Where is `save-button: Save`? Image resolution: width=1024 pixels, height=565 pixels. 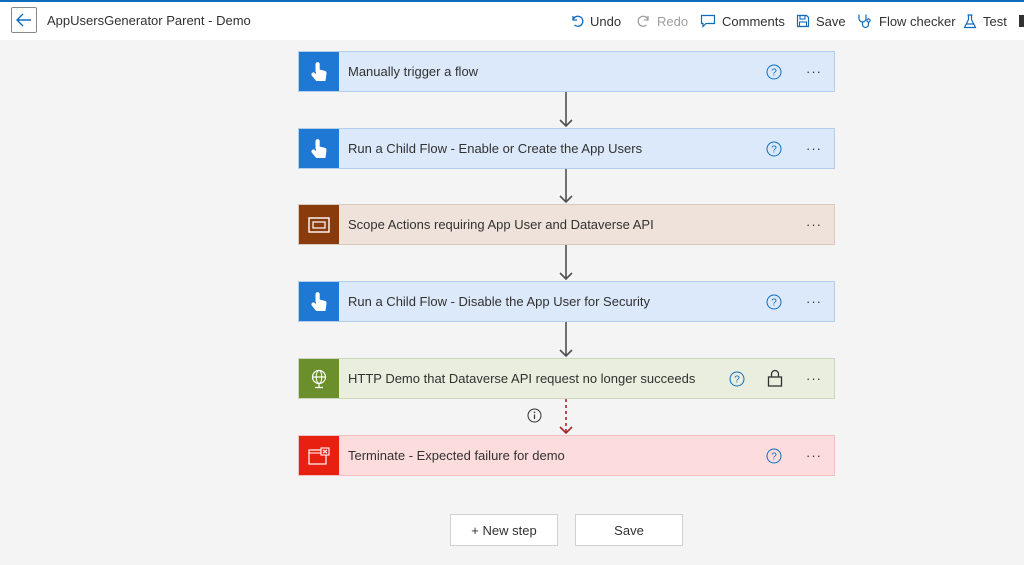 save-button: Save is located at coordinates (629, 530).